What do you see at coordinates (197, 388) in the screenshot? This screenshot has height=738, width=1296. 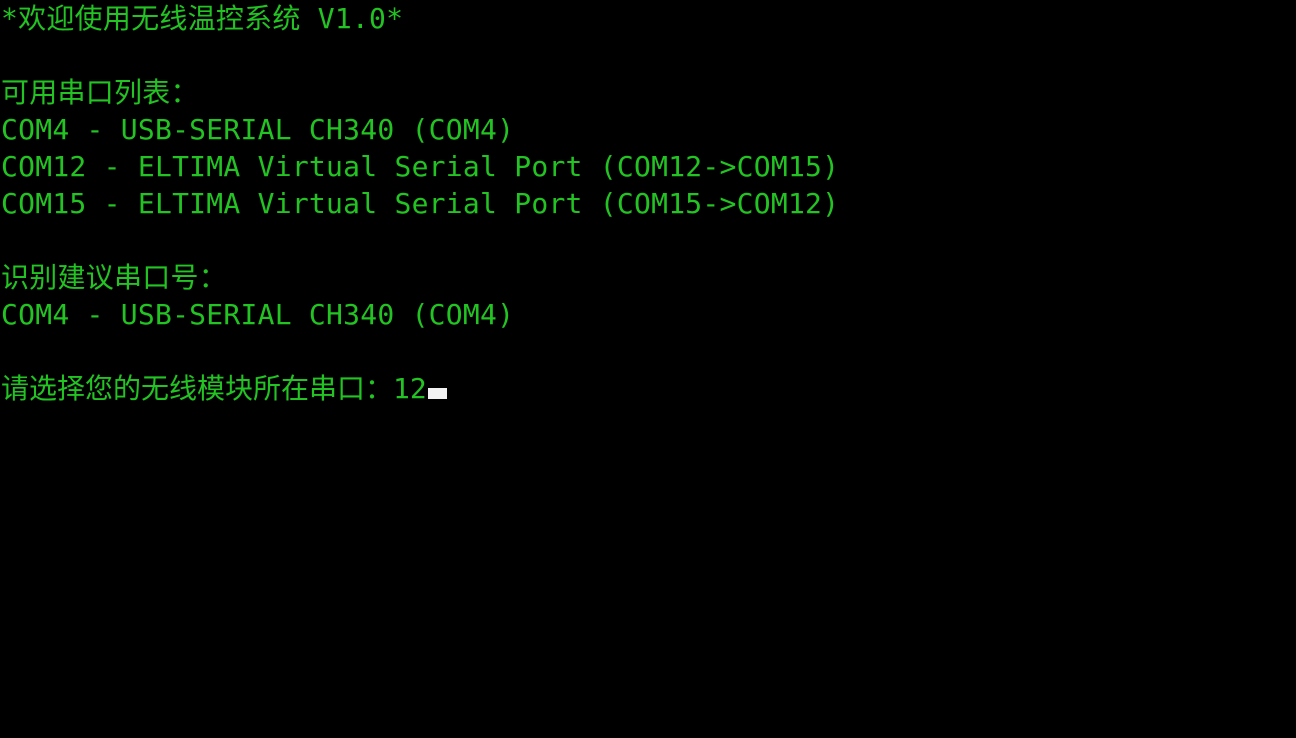 I see `port-prompt-label: 请选择您的无线模块所在串口：` at bounding box center [197, 388].